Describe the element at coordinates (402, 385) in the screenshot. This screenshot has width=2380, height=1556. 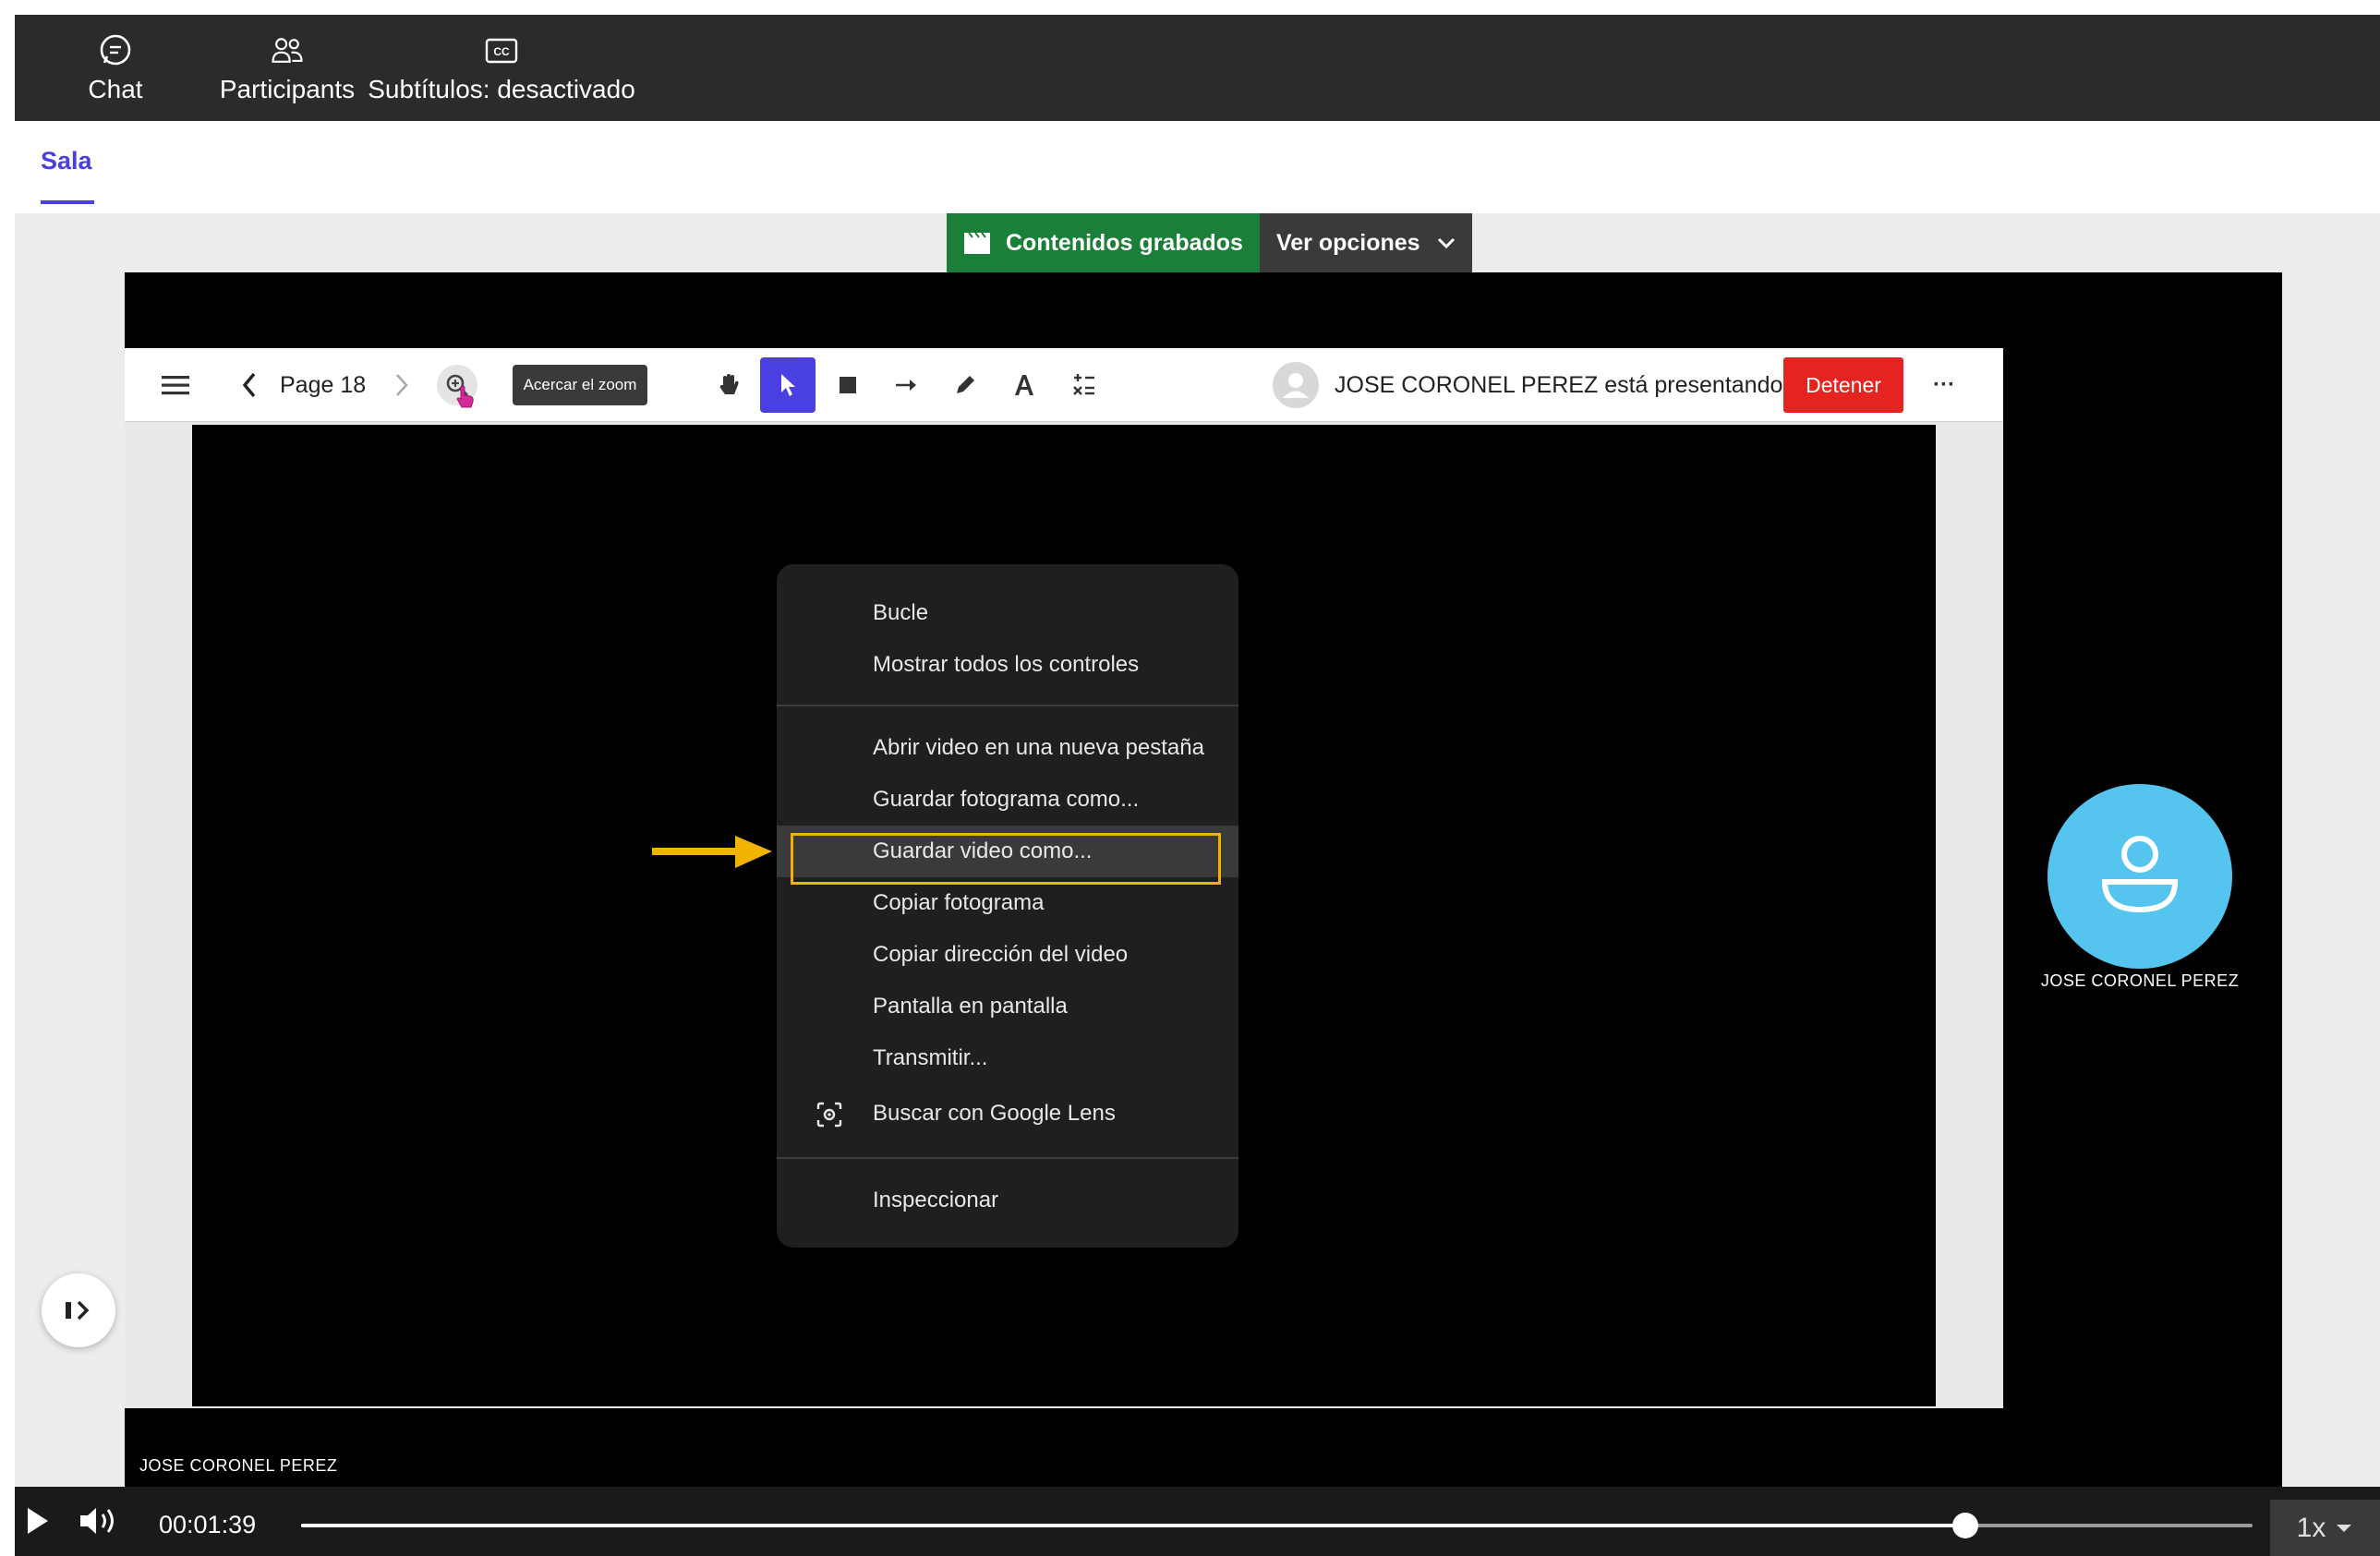
I see `next-page-icon` at that location.